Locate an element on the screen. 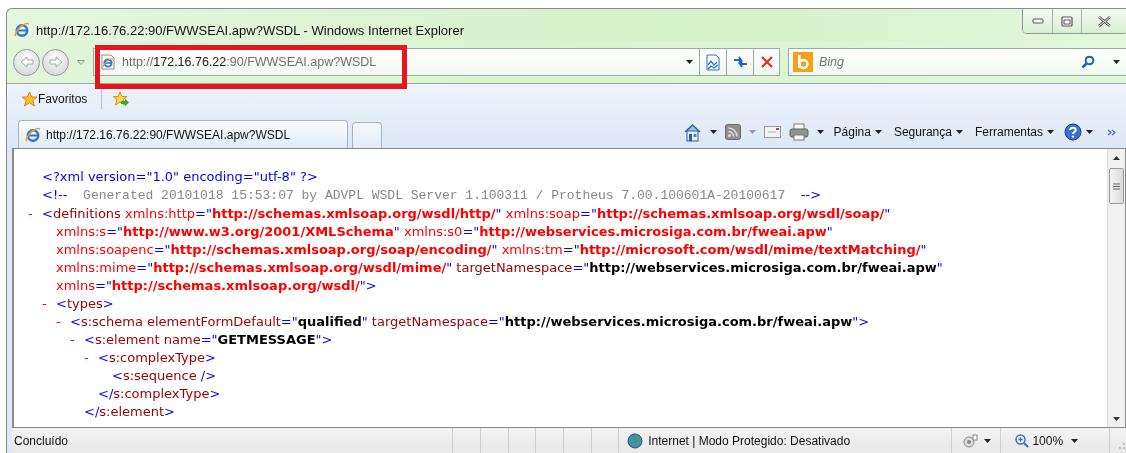 Image resolution: width=1126 pixels, height=453 pixels. code-line: <s:schema elementFormDefault="qualified" targetNamespace="http://webservices.microsiga.com.br/fweai.apw"> is located at coordinates (470, 322).